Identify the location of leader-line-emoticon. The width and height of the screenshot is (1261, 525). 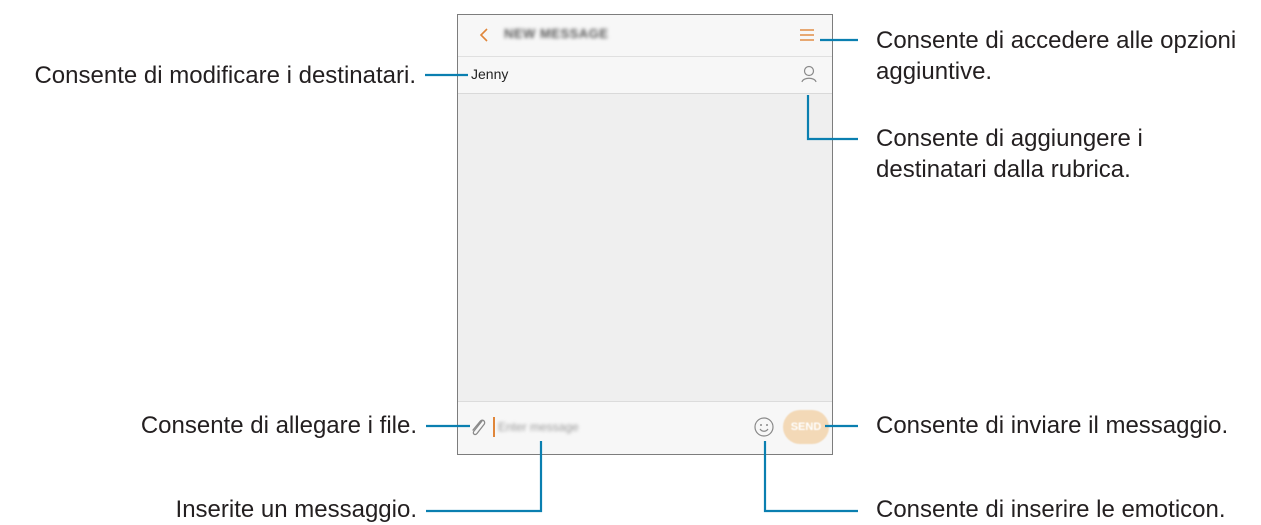
(810, 477).